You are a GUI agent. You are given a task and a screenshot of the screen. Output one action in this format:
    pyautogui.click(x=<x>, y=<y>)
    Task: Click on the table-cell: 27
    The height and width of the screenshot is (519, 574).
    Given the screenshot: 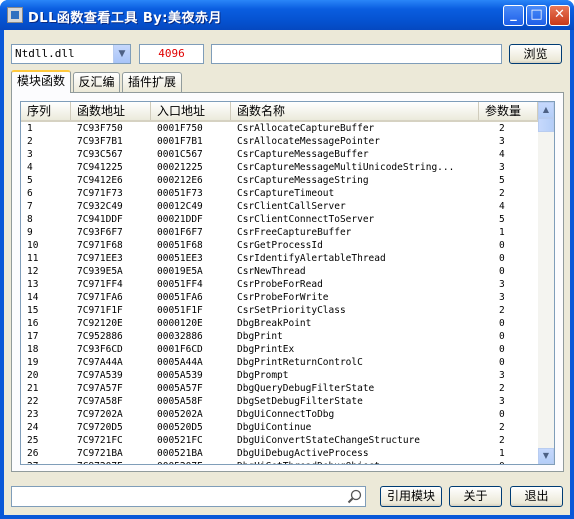 What is the action you would take?
    pyautogui.click(x=47, y=462)
    